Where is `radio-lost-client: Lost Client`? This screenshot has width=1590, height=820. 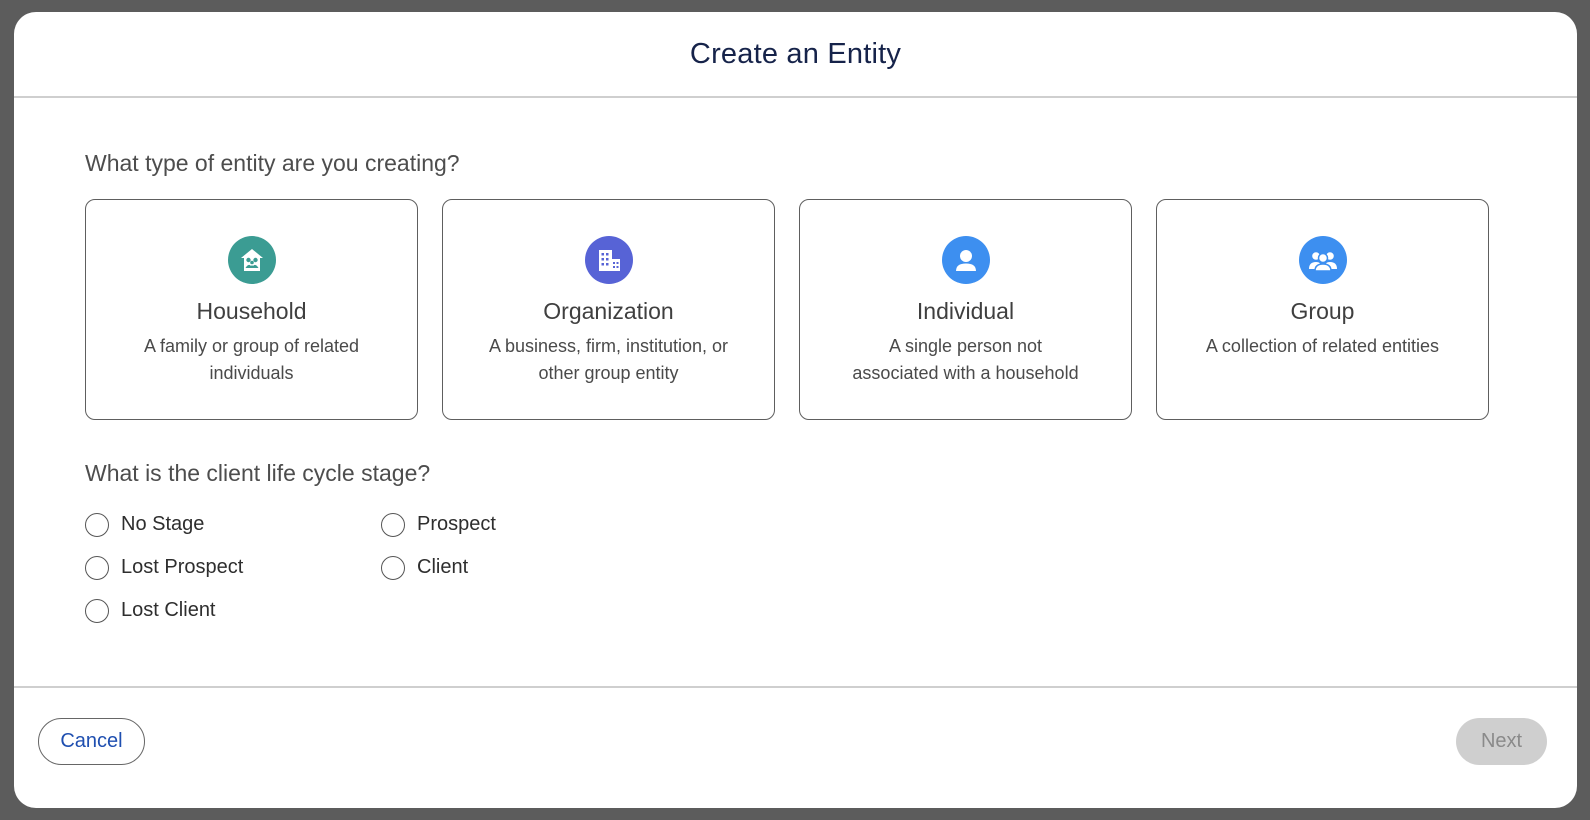
radio-lost-client: Lost Client is located at coordinates (233, 610).